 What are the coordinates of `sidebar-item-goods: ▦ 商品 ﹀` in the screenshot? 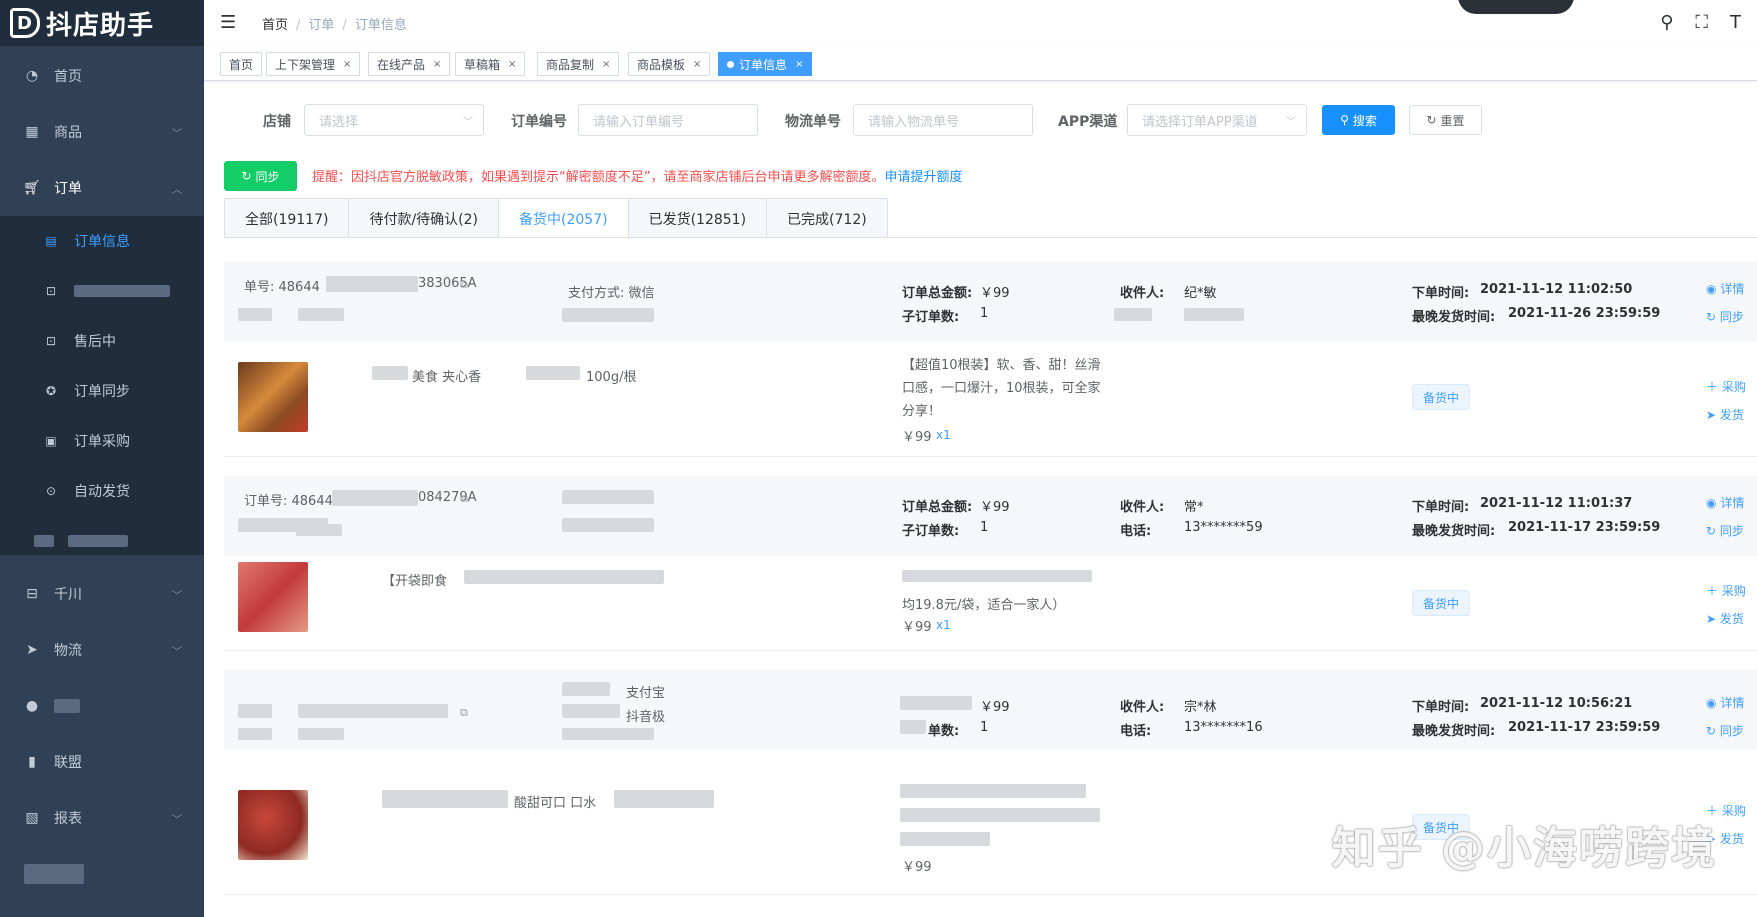 It's located at (102, 132).